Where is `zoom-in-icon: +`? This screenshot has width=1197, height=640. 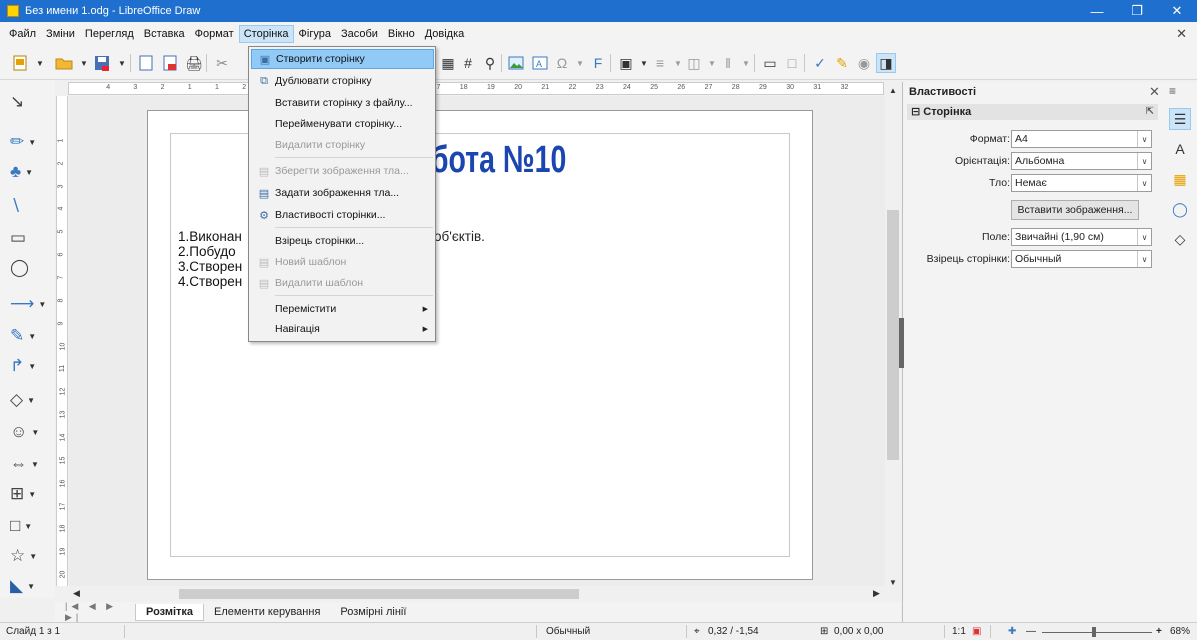 zoom-in-icon: + is located at coordinates (1159, 631).